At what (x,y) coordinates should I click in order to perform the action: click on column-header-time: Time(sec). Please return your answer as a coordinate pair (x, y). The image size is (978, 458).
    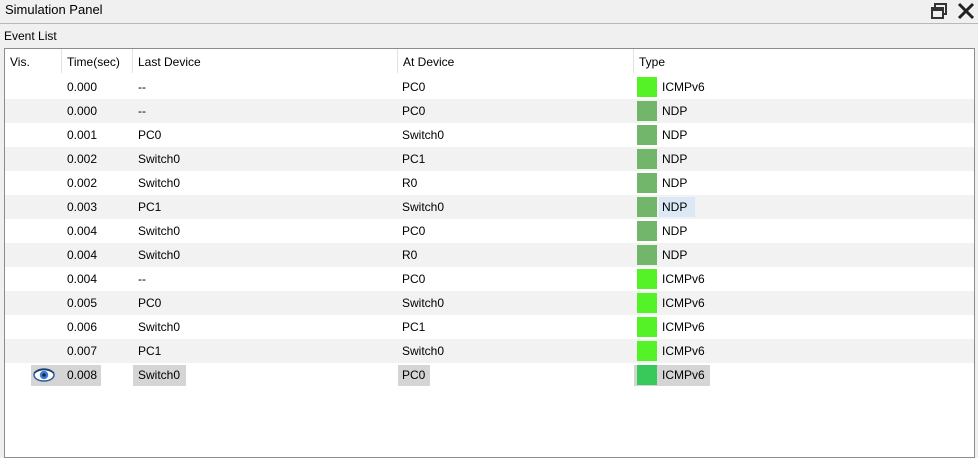
    Looking at the image, I should click on (97, 61).